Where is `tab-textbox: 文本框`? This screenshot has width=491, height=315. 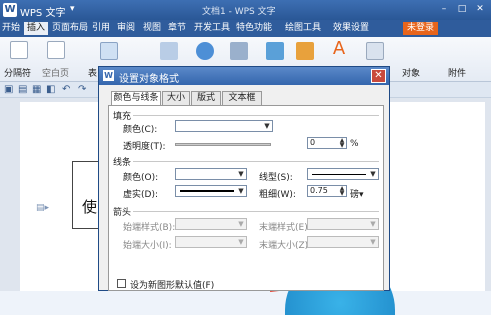
tab-textbox: 文本框 is located at coordinates (242, 98).